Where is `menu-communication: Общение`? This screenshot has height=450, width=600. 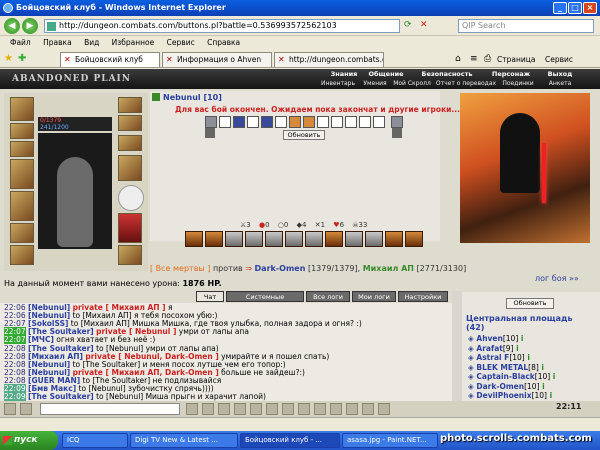 menu-communication: Общение is located at coordinates (386, 74).